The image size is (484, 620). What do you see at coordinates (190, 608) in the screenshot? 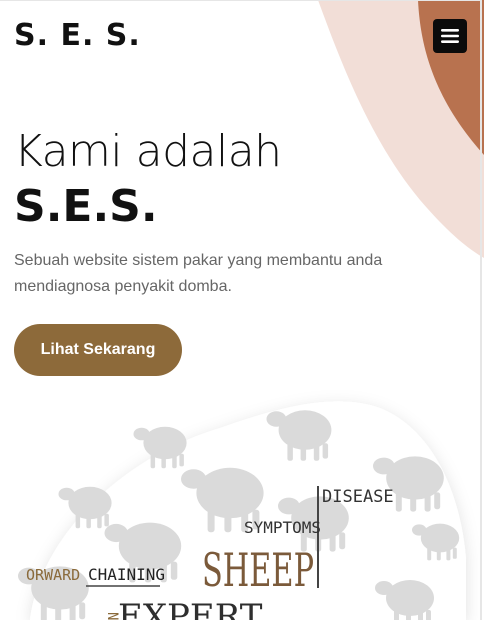
I see `word-expert: EXPERT` at bounding box center [190, 608].